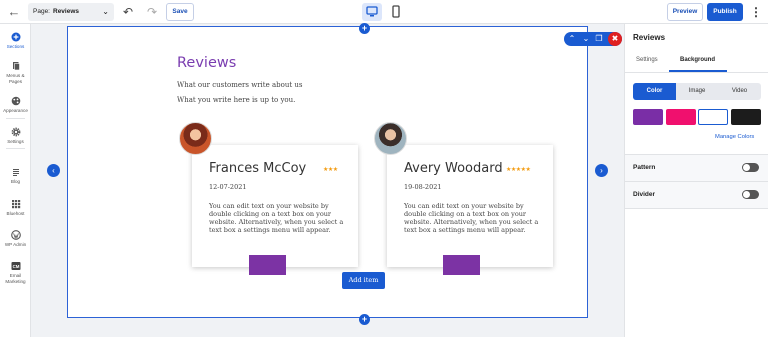  I want to click on sidebar-item-label: Appearance, so click(15, 110).